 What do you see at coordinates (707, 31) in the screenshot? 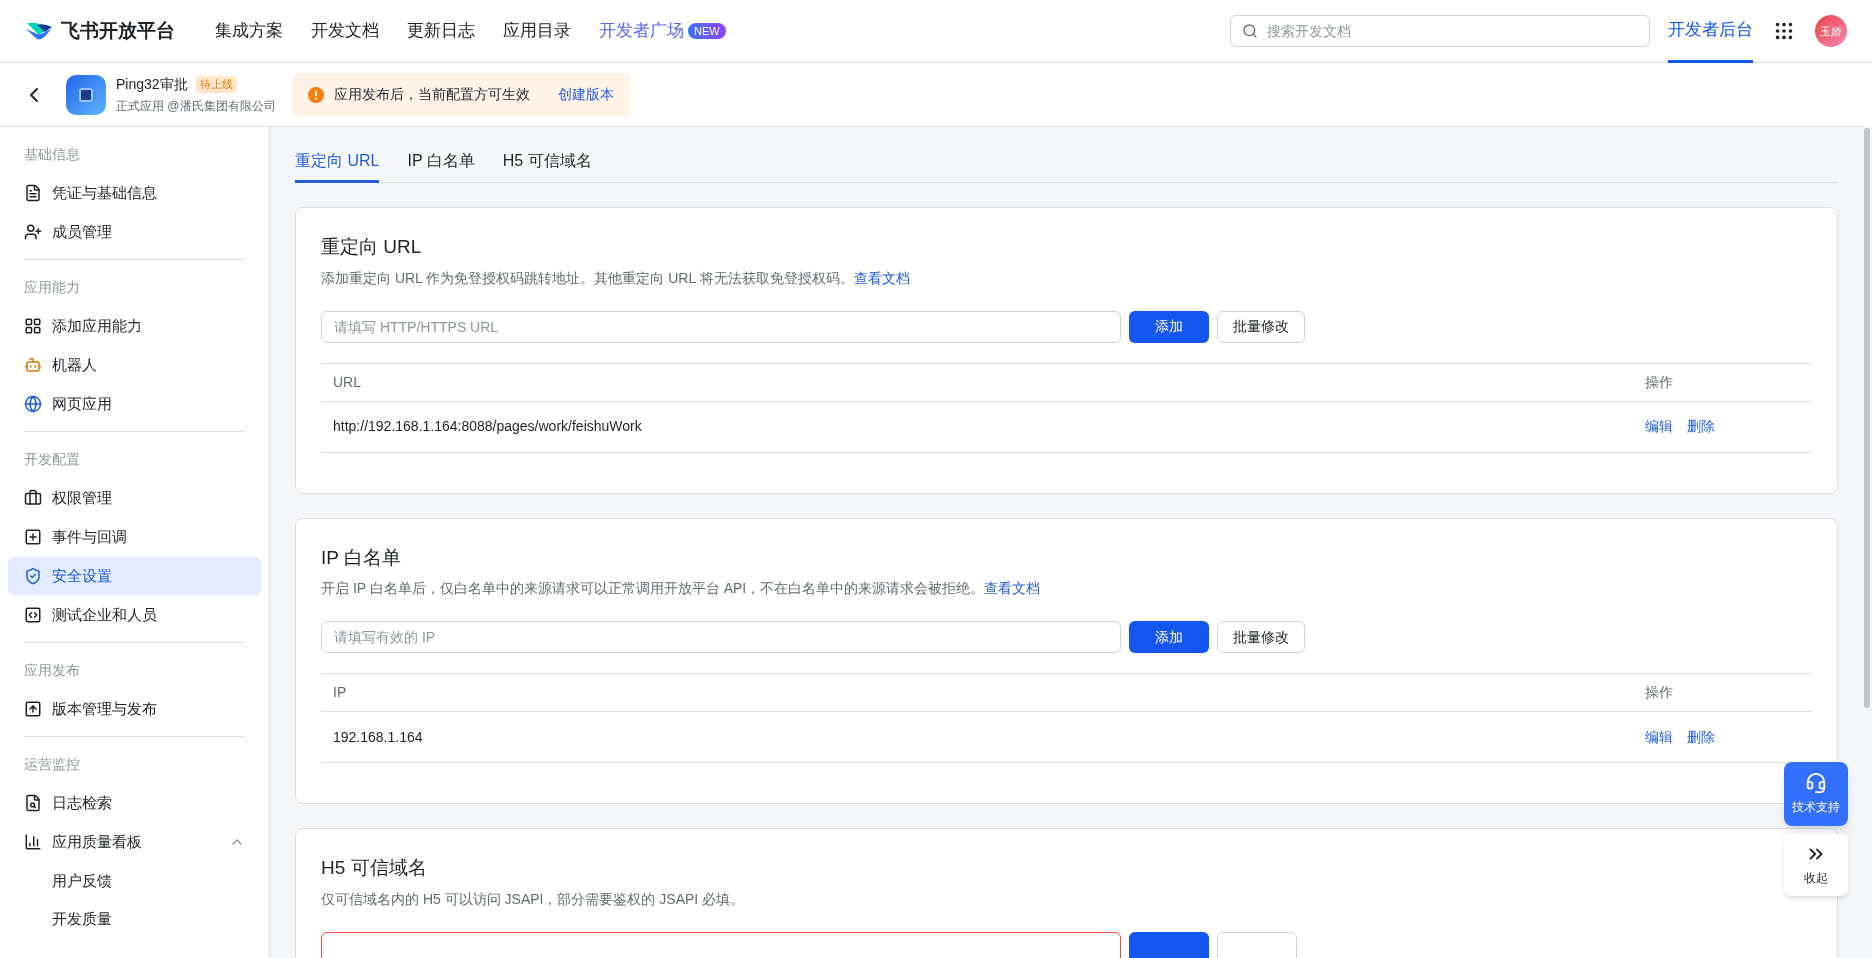
I see `new-badge: NEW` at bounding box center [707, 31].